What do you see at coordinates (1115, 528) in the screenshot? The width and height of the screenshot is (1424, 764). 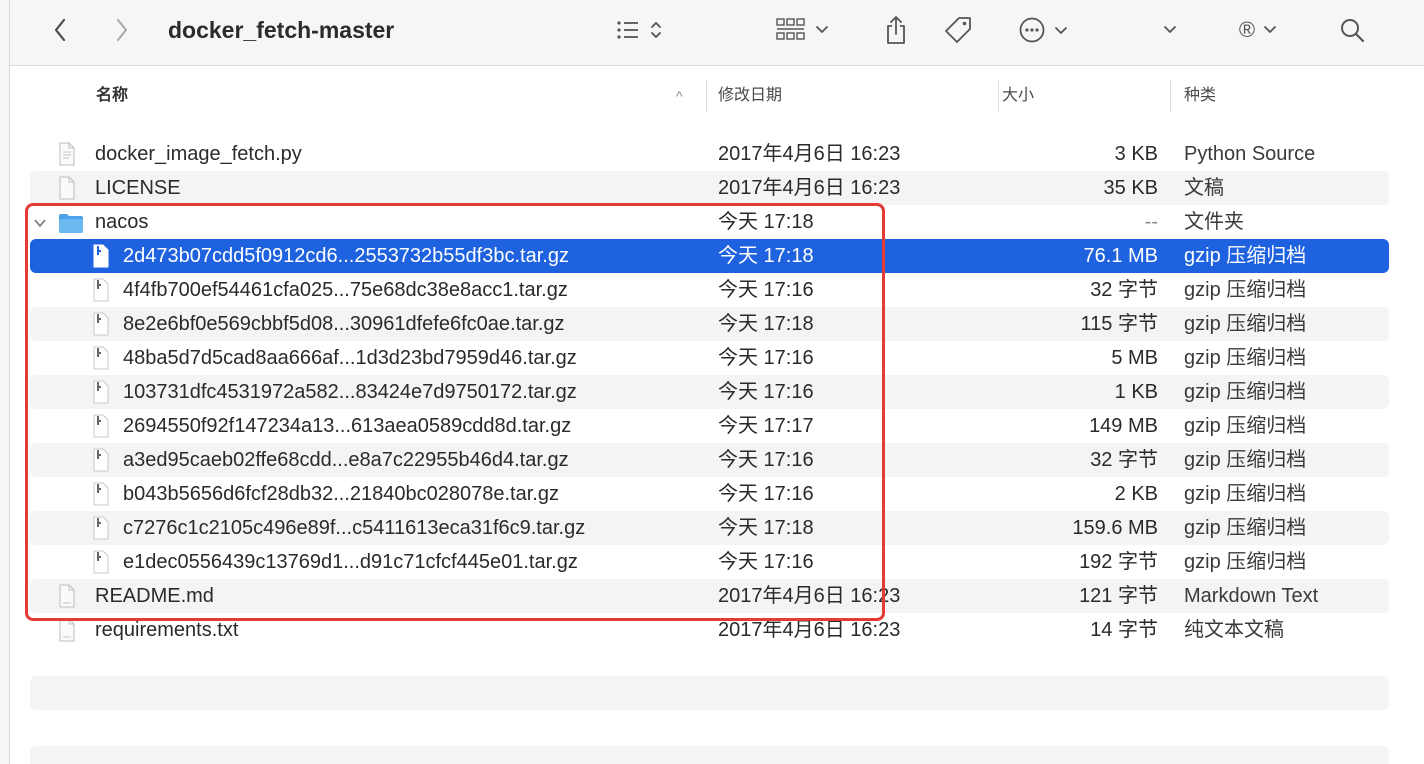 I see `file-size: 159.6 MB` at bounding box center [1115, 528].